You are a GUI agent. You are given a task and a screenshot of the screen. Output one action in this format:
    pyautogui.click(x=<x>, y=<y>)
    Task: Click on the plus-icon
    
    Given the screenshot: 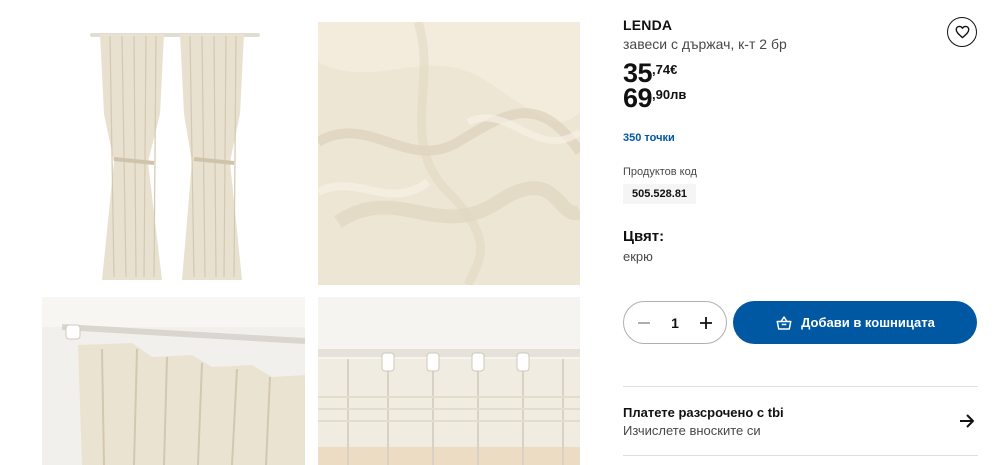 What is the action you would take?
    pyautogui.click(x=705, y=322)
    